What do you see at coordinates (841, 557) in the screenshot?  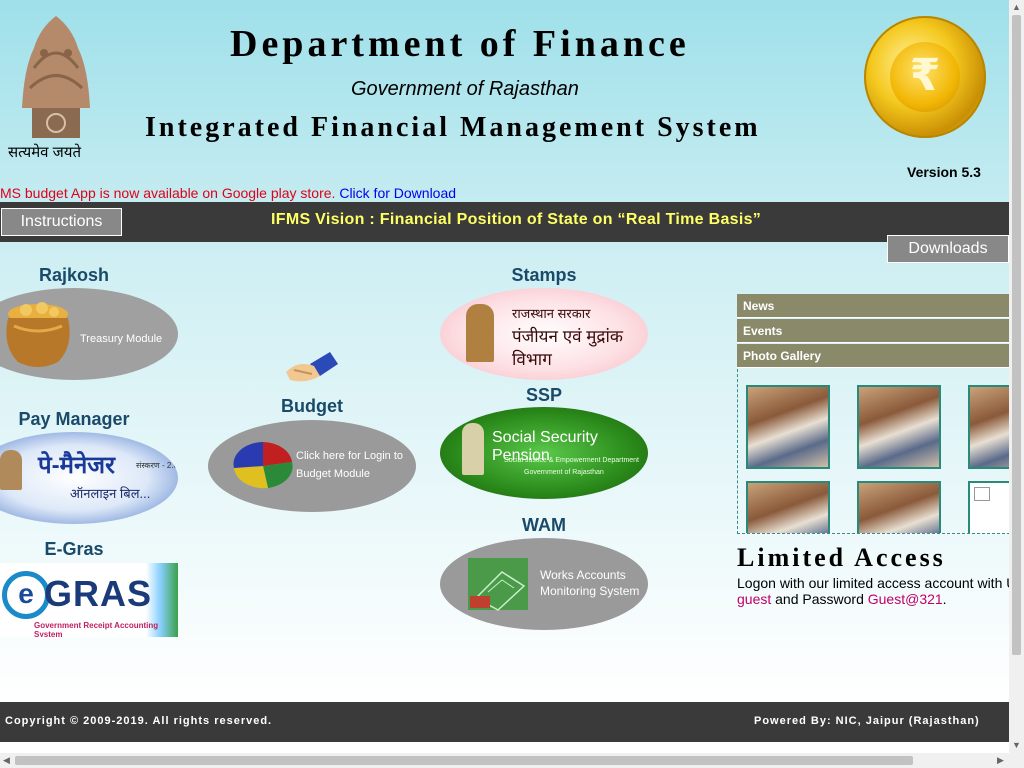 I see `limited-access-title: Limited Access` at bounding box center [841, 557].